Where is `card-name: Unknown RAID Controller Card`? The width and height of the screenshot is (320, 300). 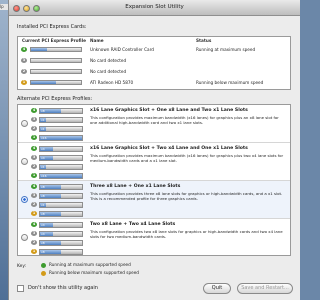
card-name: Unknown RAID Controller Card is located at coordinates (122, 49).